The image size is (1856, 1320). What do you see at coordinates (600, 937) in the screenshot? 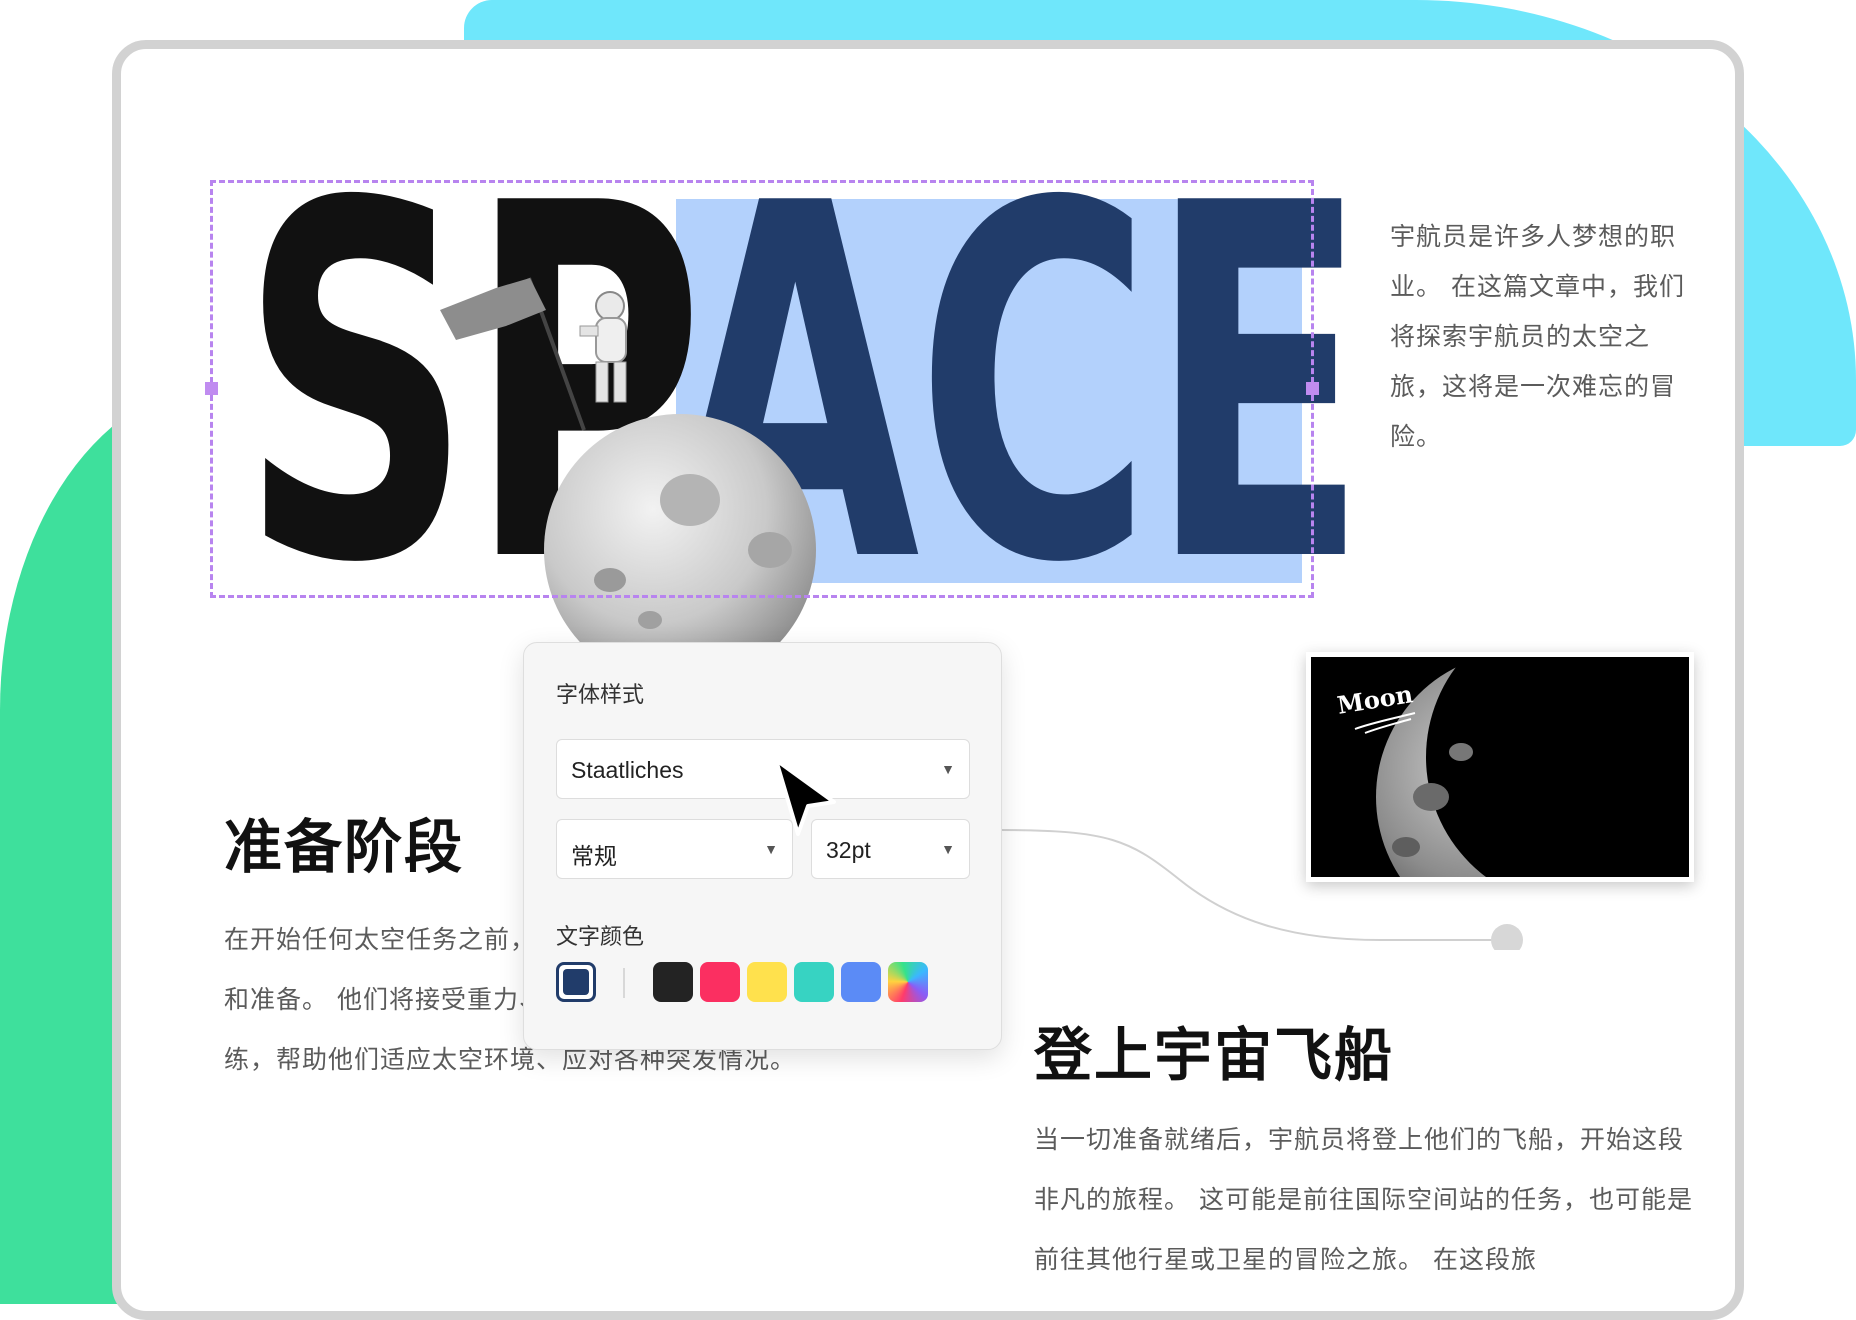
I see `text-color-label: 文字颜色` at bounding box center [600, 937].